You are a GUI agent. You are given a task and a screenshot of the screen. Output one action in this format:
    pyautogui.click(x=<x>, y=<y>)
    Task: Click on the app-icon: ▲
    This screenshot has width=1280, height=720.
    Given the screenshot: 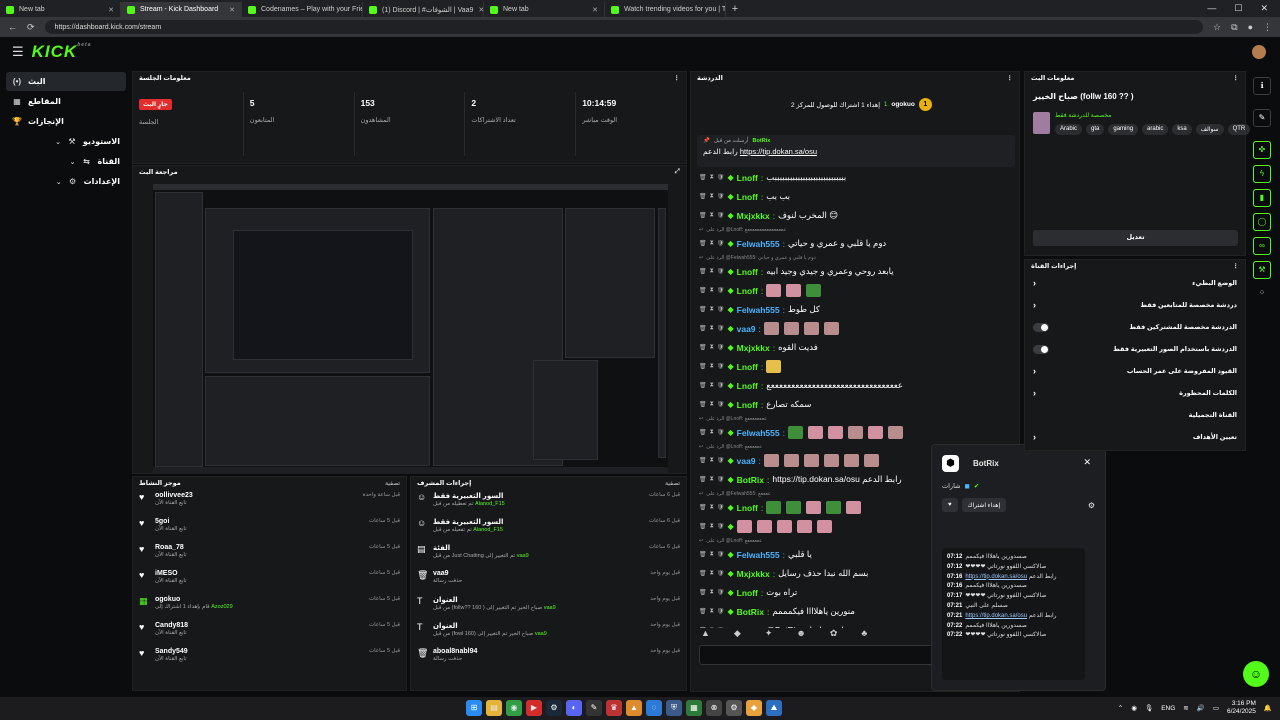 What is the action you would take?
    pyautogui.click(x=634, y=708)
    